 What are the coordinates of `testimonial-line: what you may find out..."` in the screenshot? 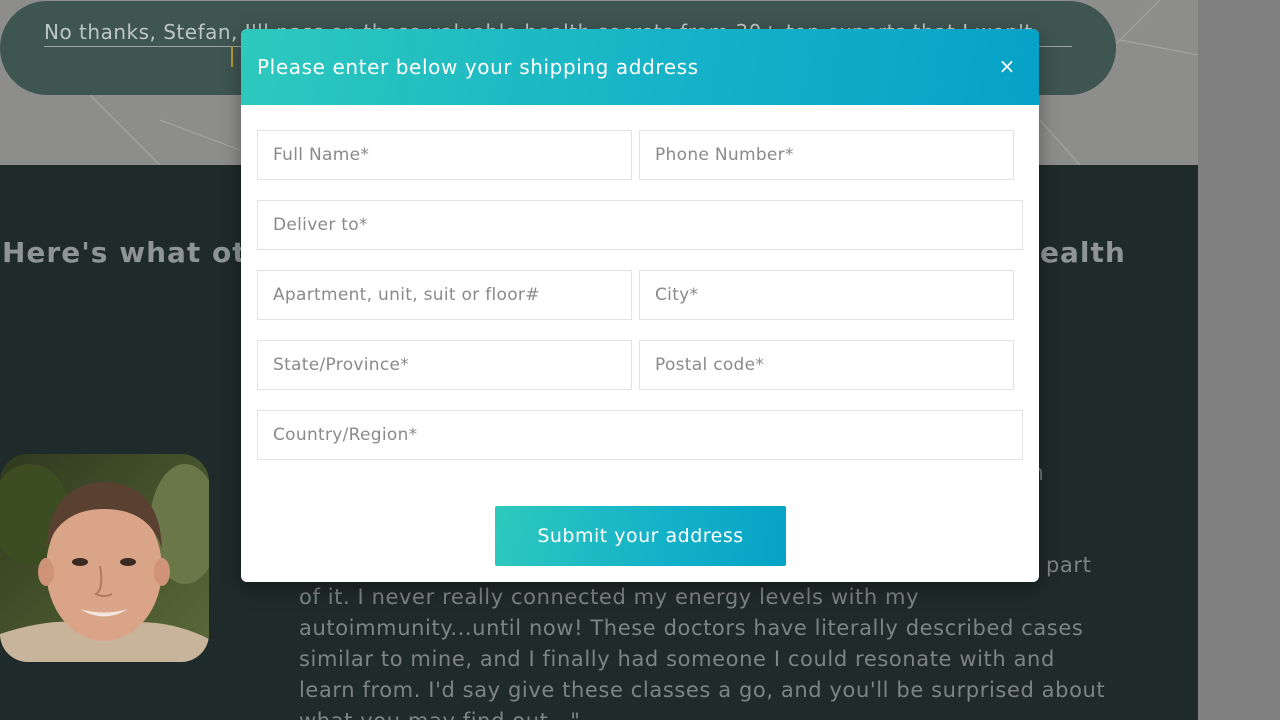 It's located at (719, 713).